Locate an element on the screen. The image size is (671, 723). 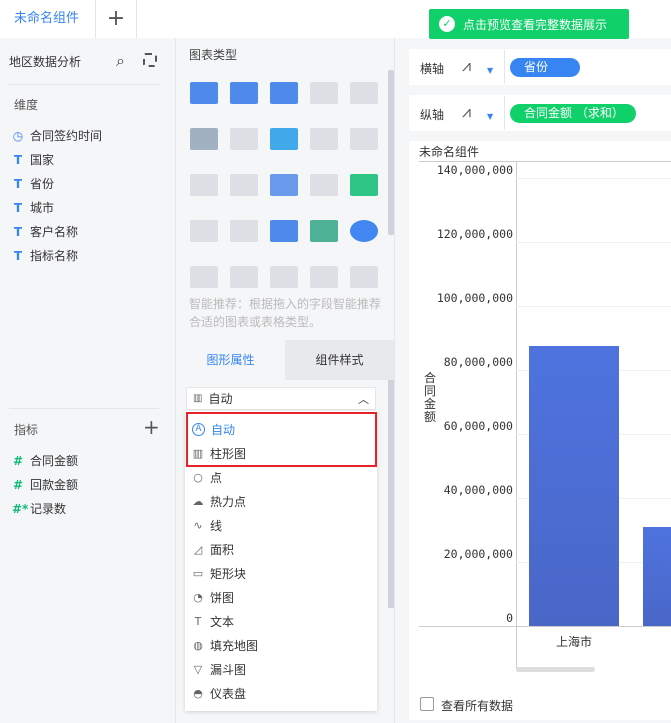
dimension-item: T 客户名称 is located at coordinates (45, 232).